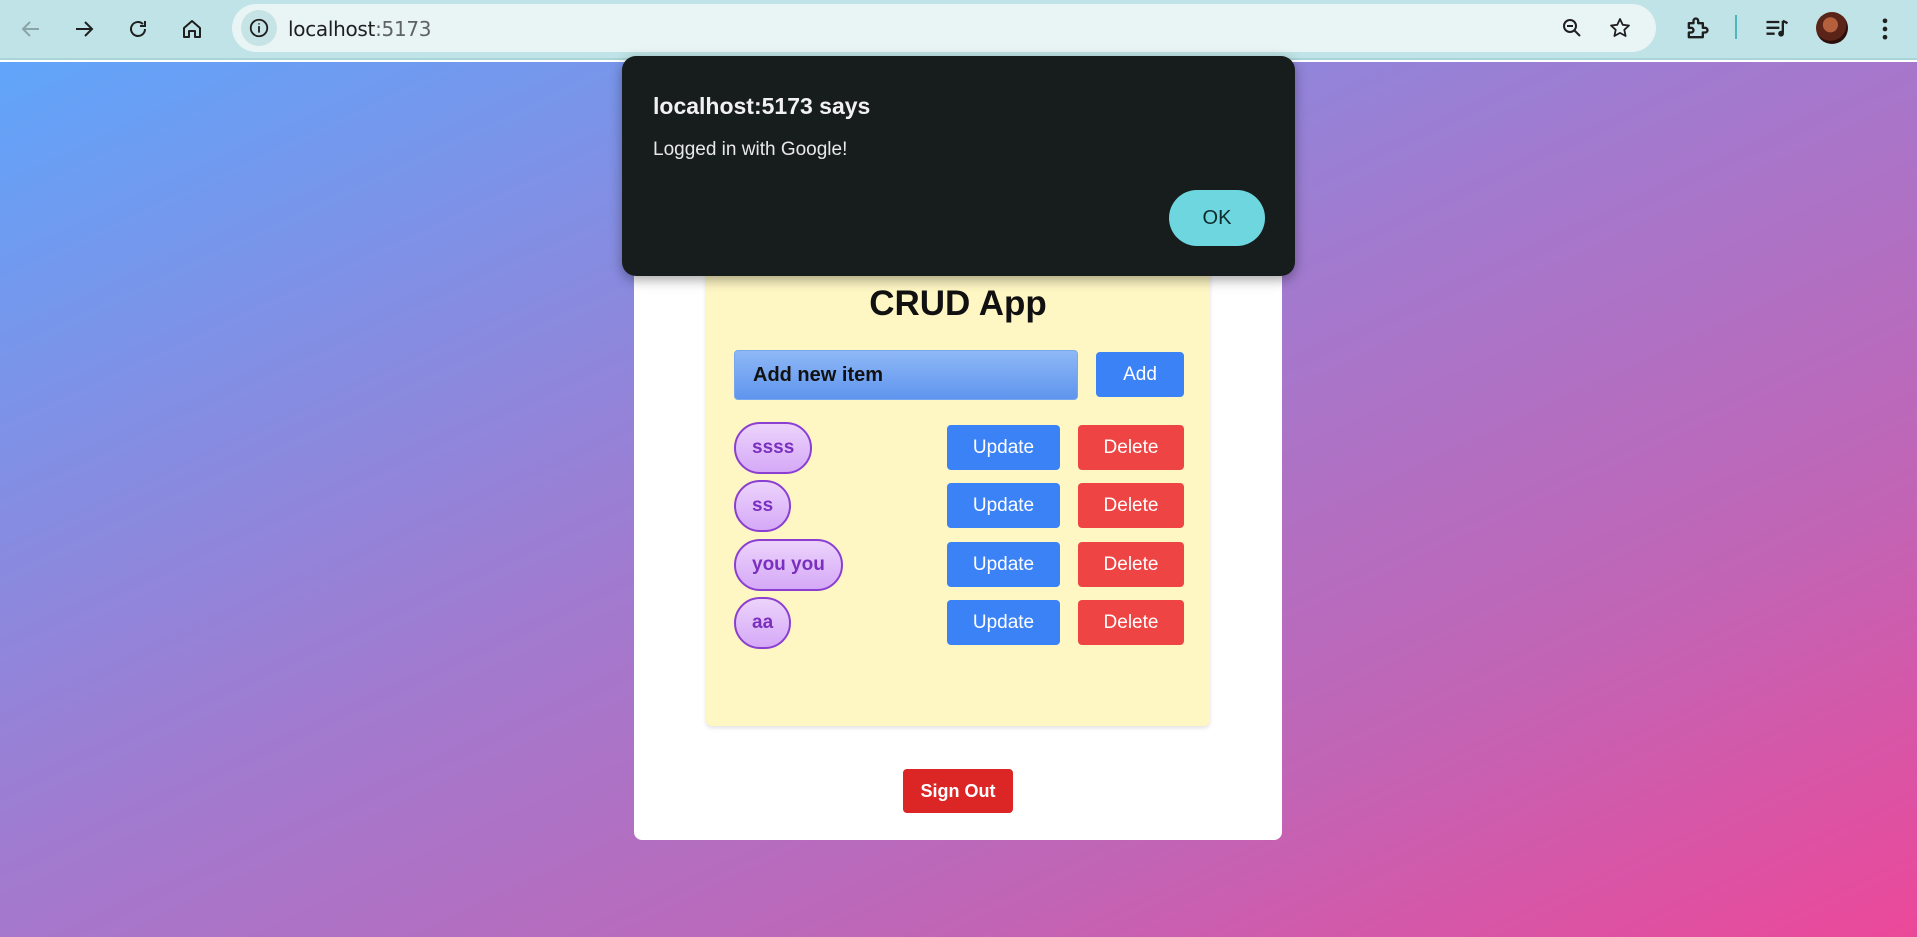 The width and height of the screenshot is (1917, 937). I want to click on url-port: :5173, so click(403, 29).